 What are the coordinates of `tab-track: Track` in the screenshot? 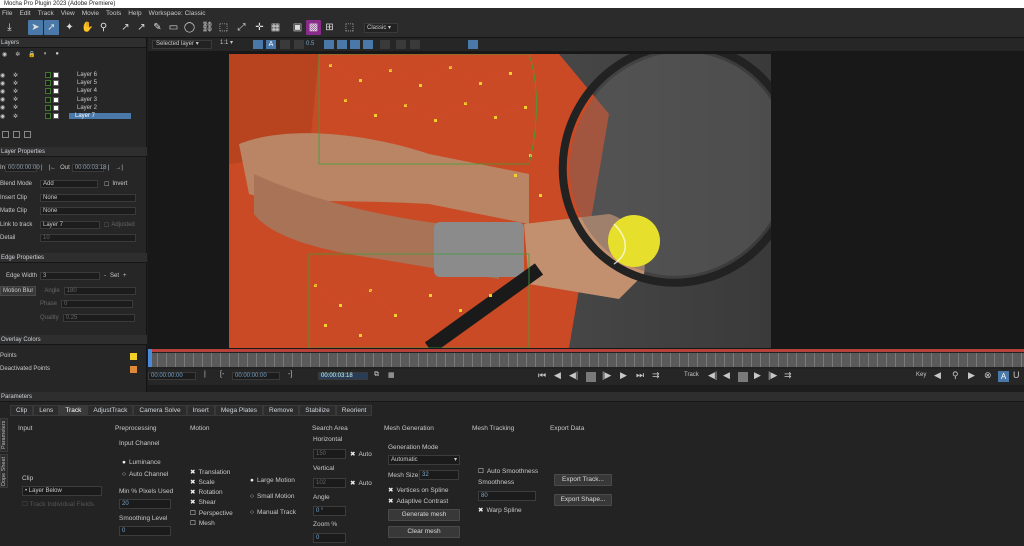 It's located at (73, 410).